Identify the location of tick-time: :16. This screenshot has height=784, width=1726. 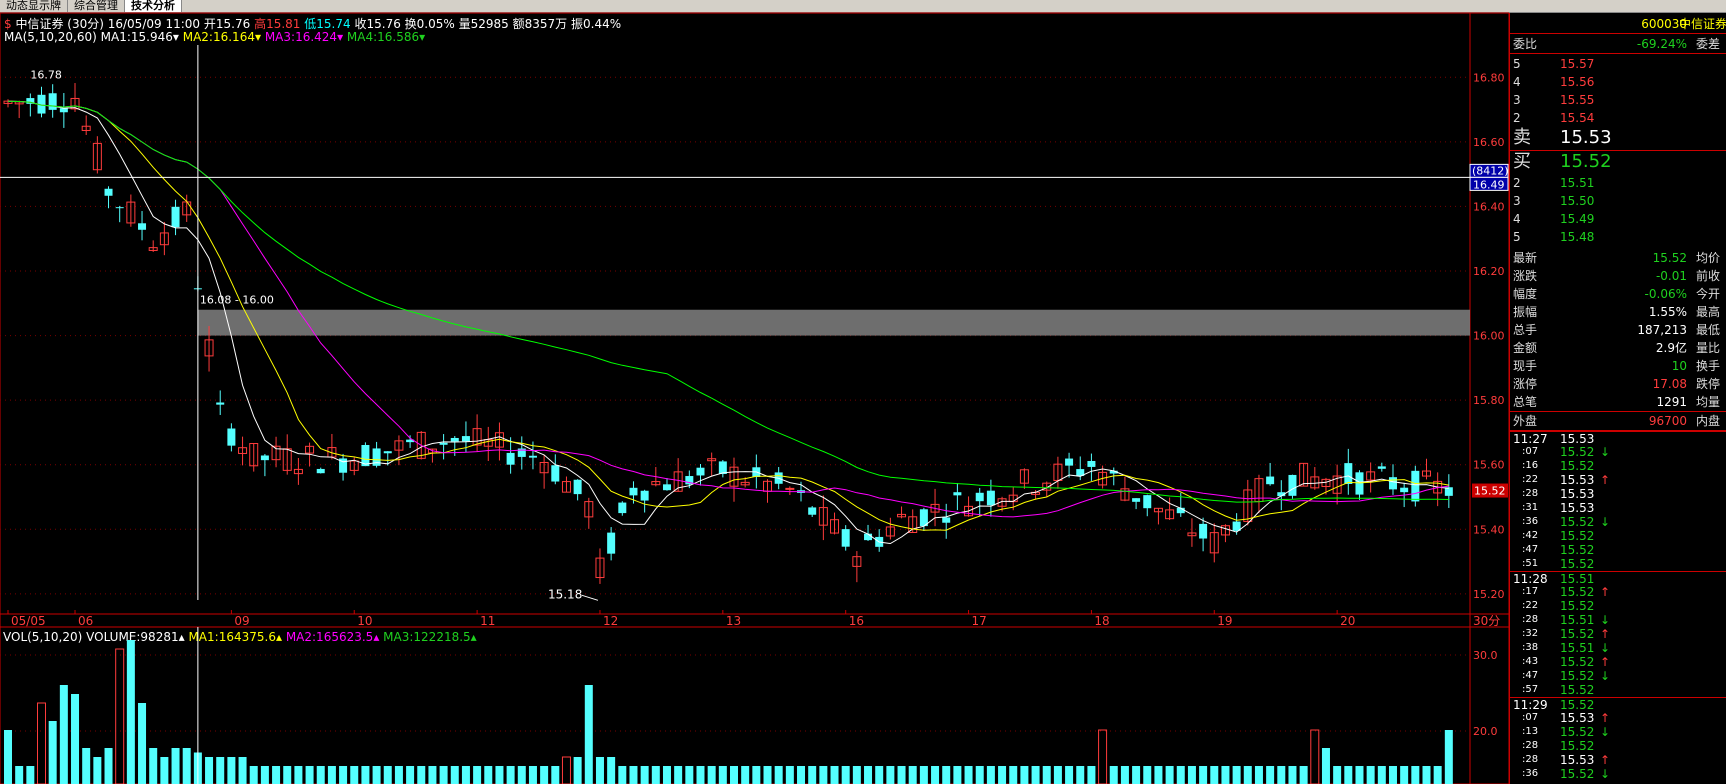
(1530, 465).